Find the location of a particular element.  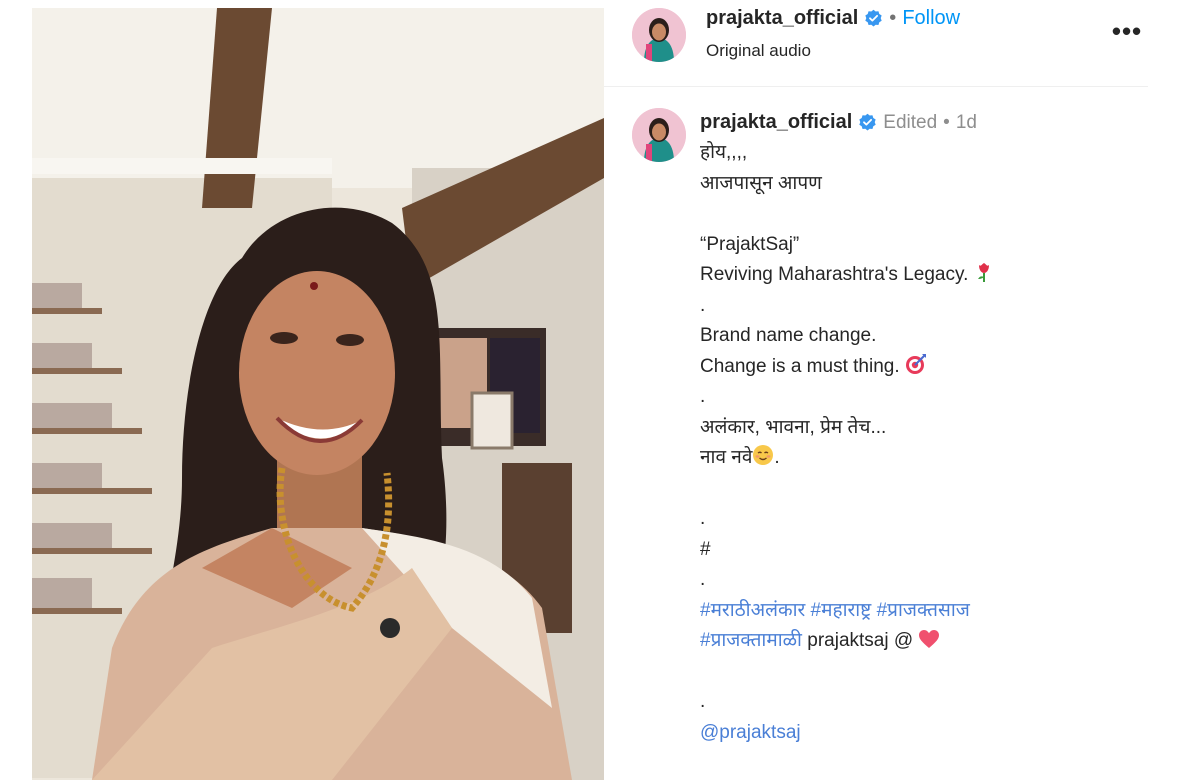

hashtag-link: #मराठीअलंकार is located at coordinates (752, 610).